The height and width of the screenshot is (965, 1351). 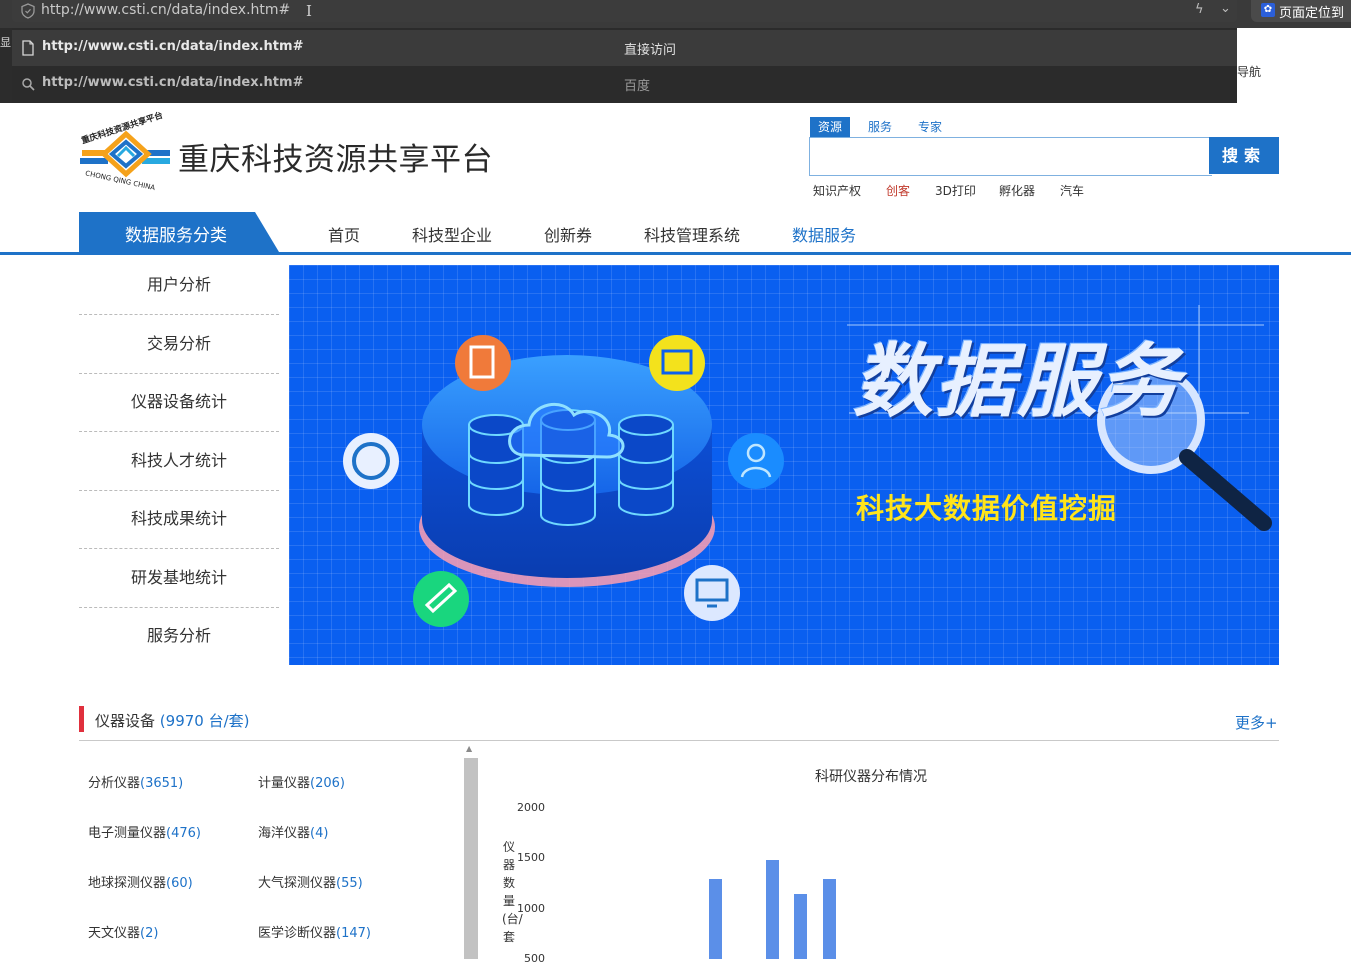 What do you see at coordinates (675, 253) in the screenshot?
I see `nav-divider` at bounding box center [675, 253].